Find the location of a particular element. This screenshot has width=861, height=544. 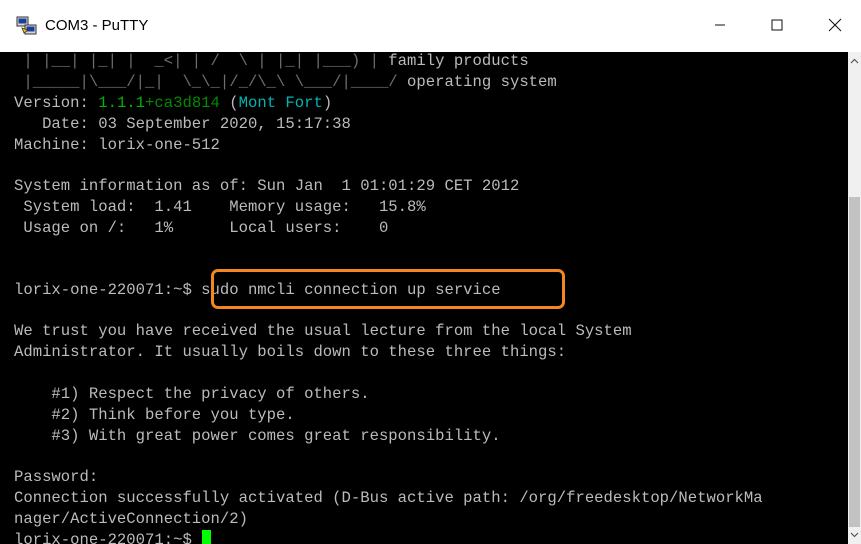

minimize-icon is located at coordinates (720, 25).